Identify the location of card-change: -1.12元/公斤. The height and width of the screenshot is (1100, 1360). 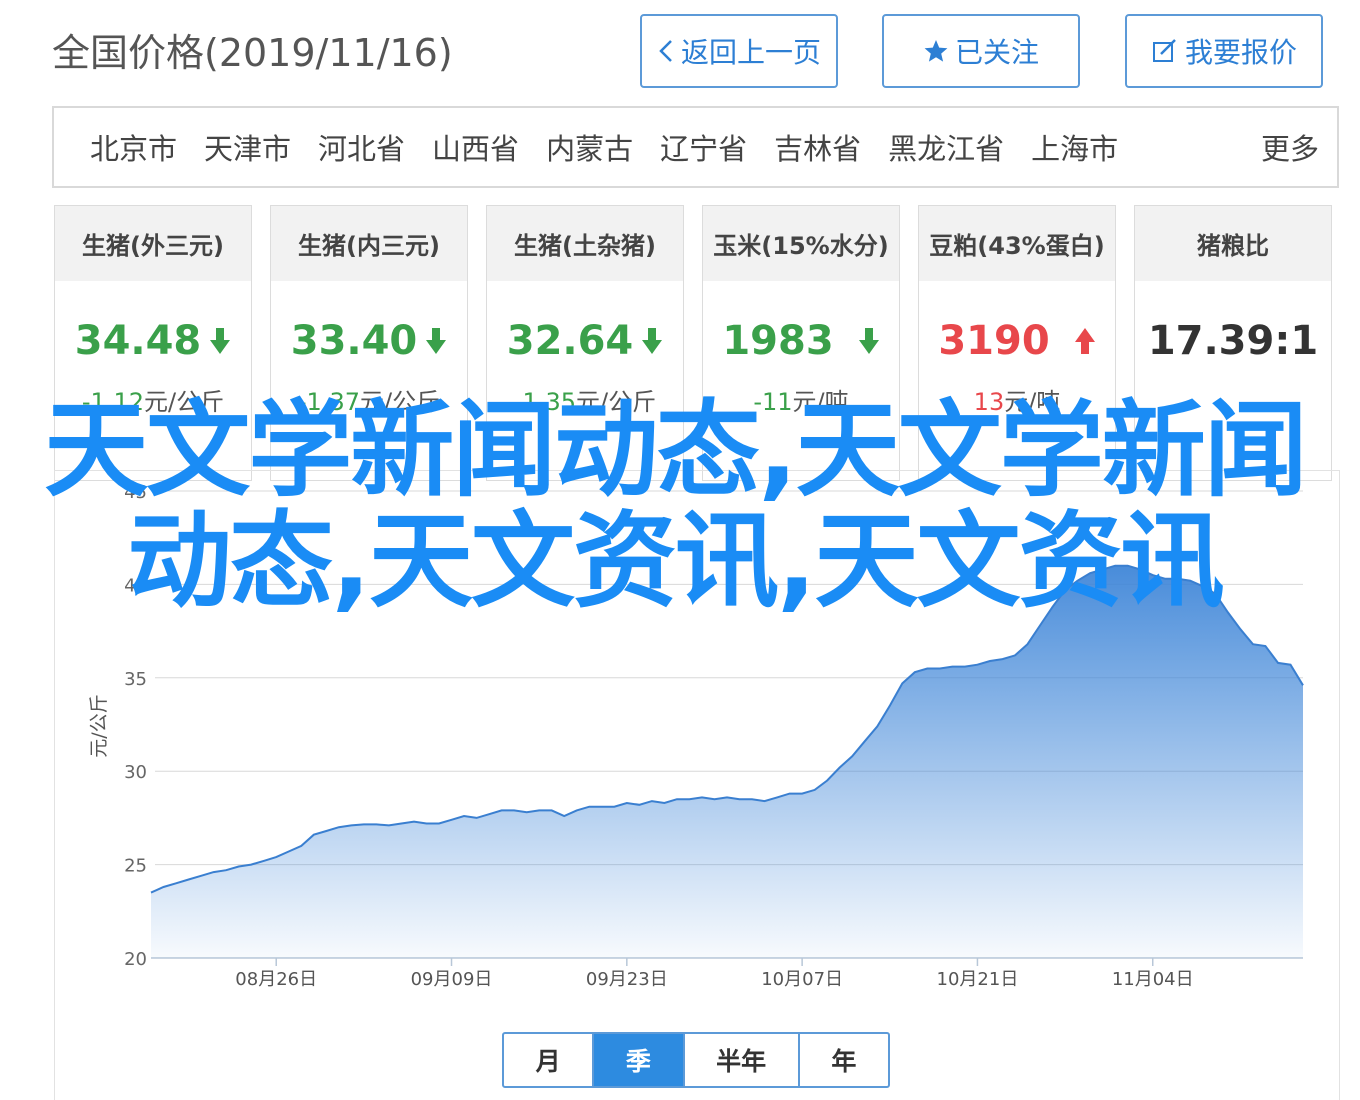
(153, 399).